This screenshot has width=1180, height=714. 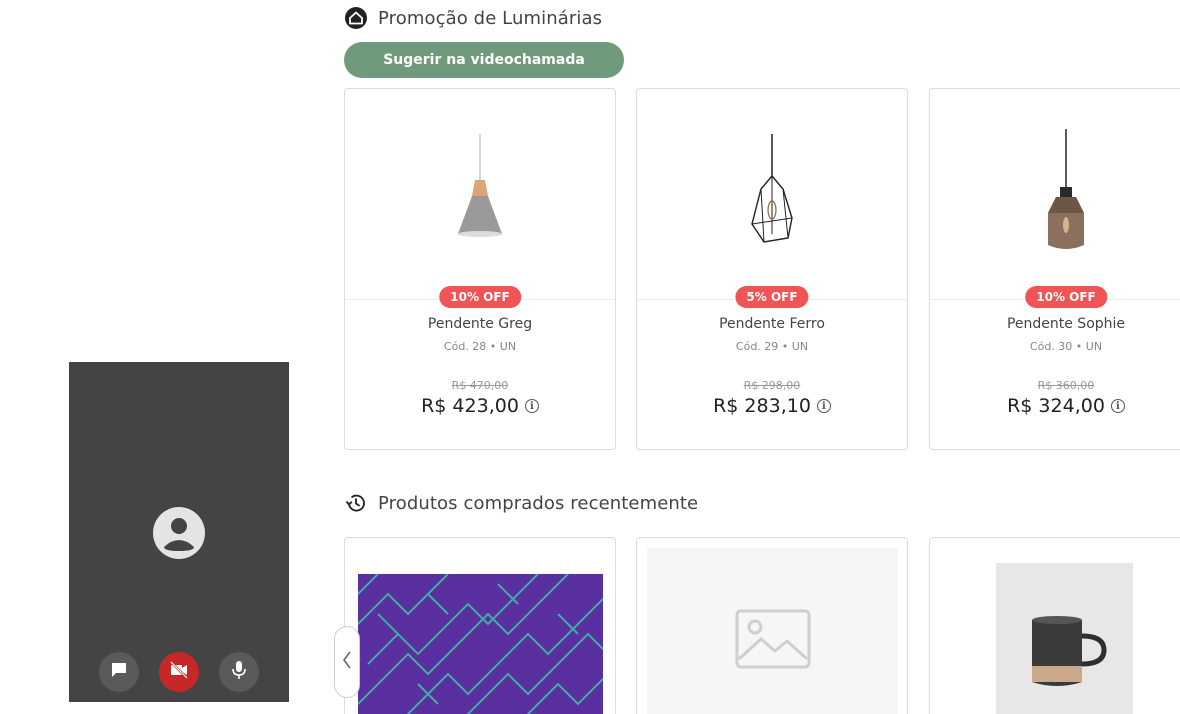 I want to click on store-icon, so click(x=356, y=18).